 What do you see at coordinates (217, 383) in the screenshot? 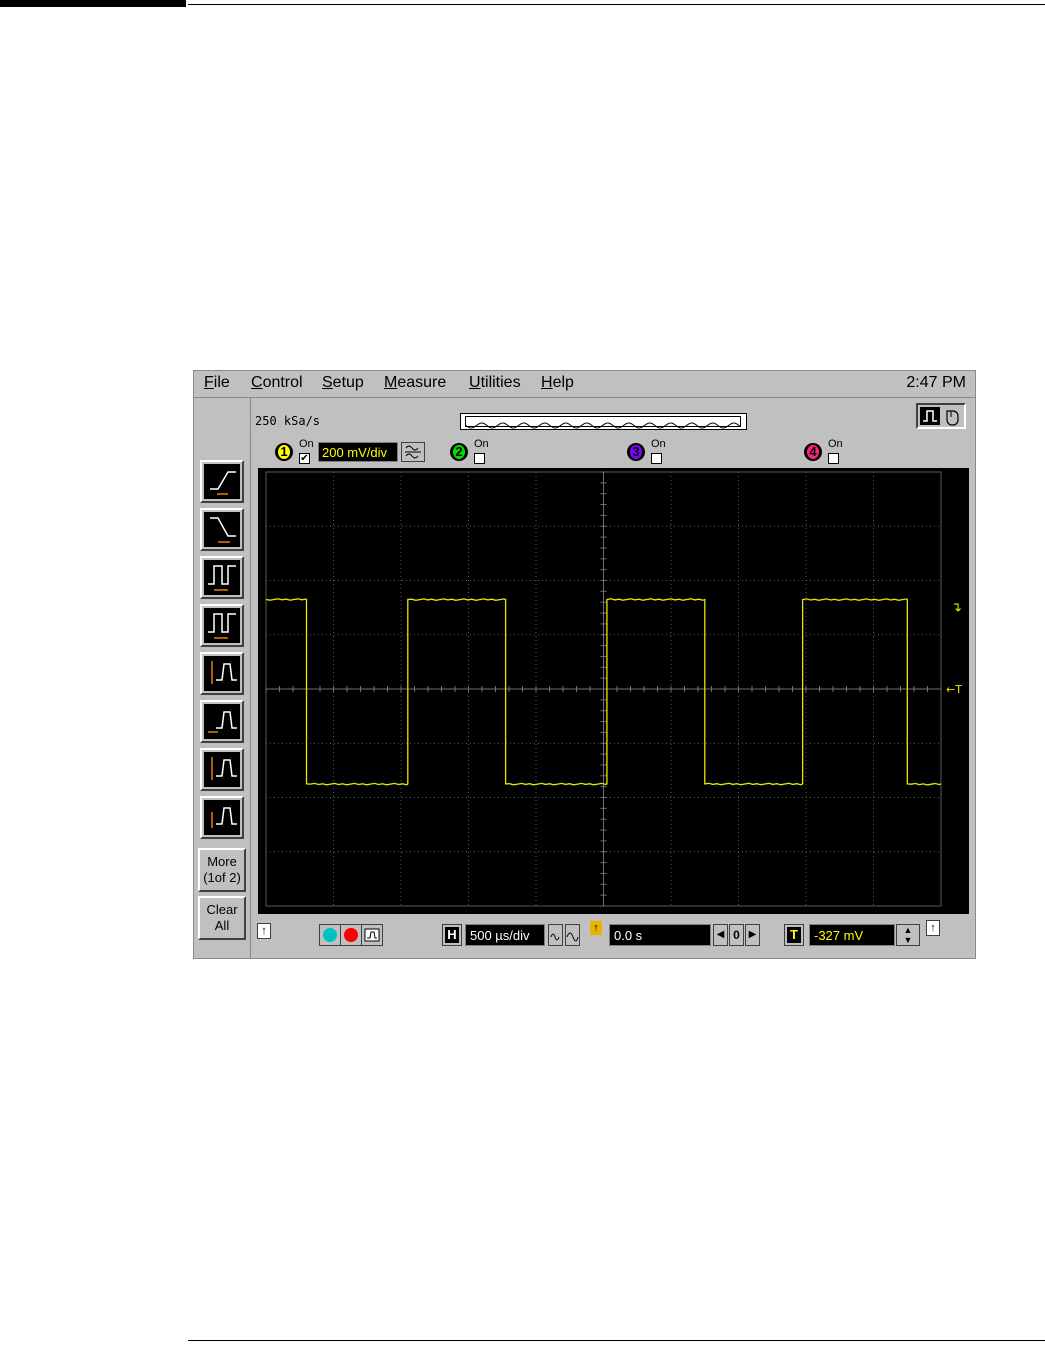
I see `menu-file: File` at bounding box center [217, 383].